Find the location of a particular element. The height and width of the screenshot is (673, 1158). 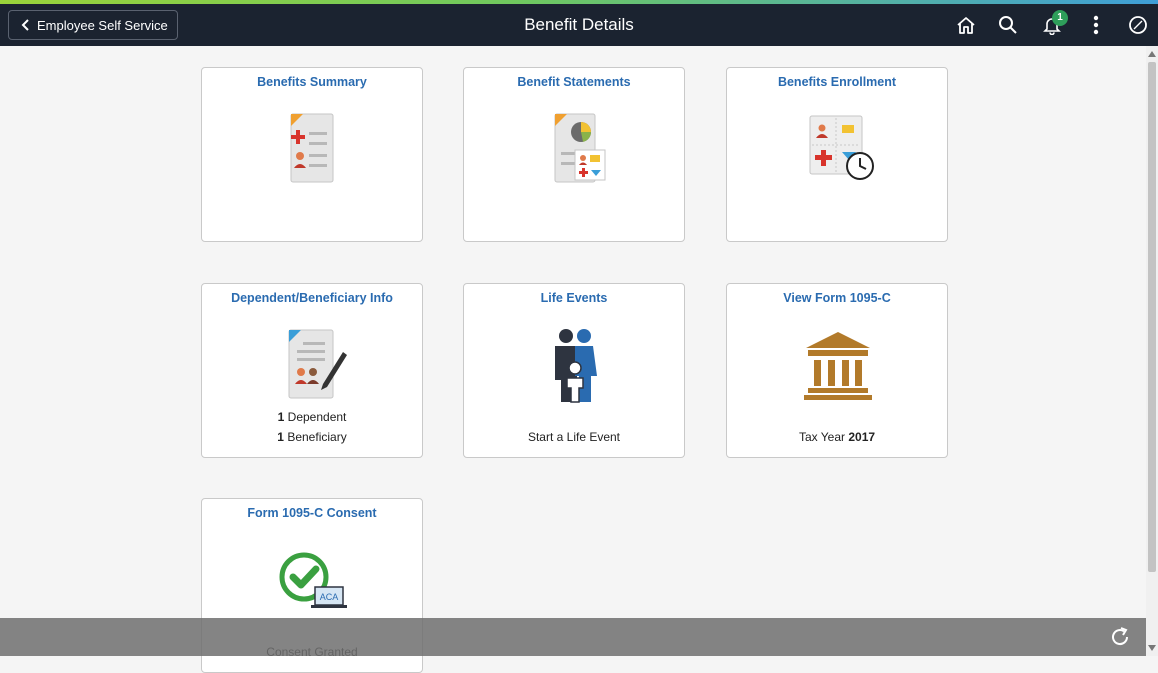

actions-menu-icon is located at coordinates (1096, 25).